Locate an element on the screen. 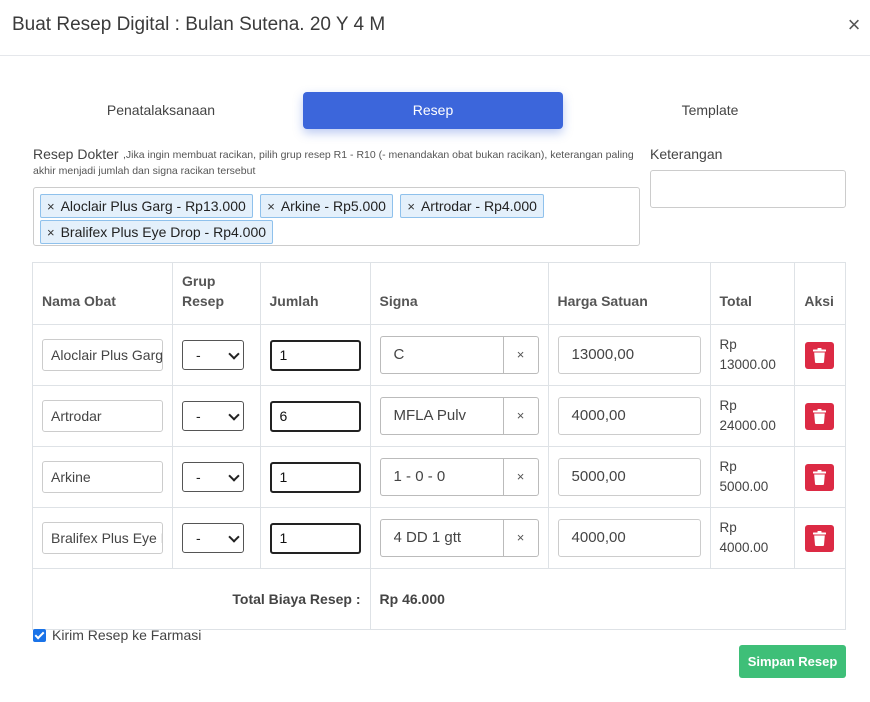 This screenshot has height=702, width=870. signa-input: C × is located at coordinates (459, 355).